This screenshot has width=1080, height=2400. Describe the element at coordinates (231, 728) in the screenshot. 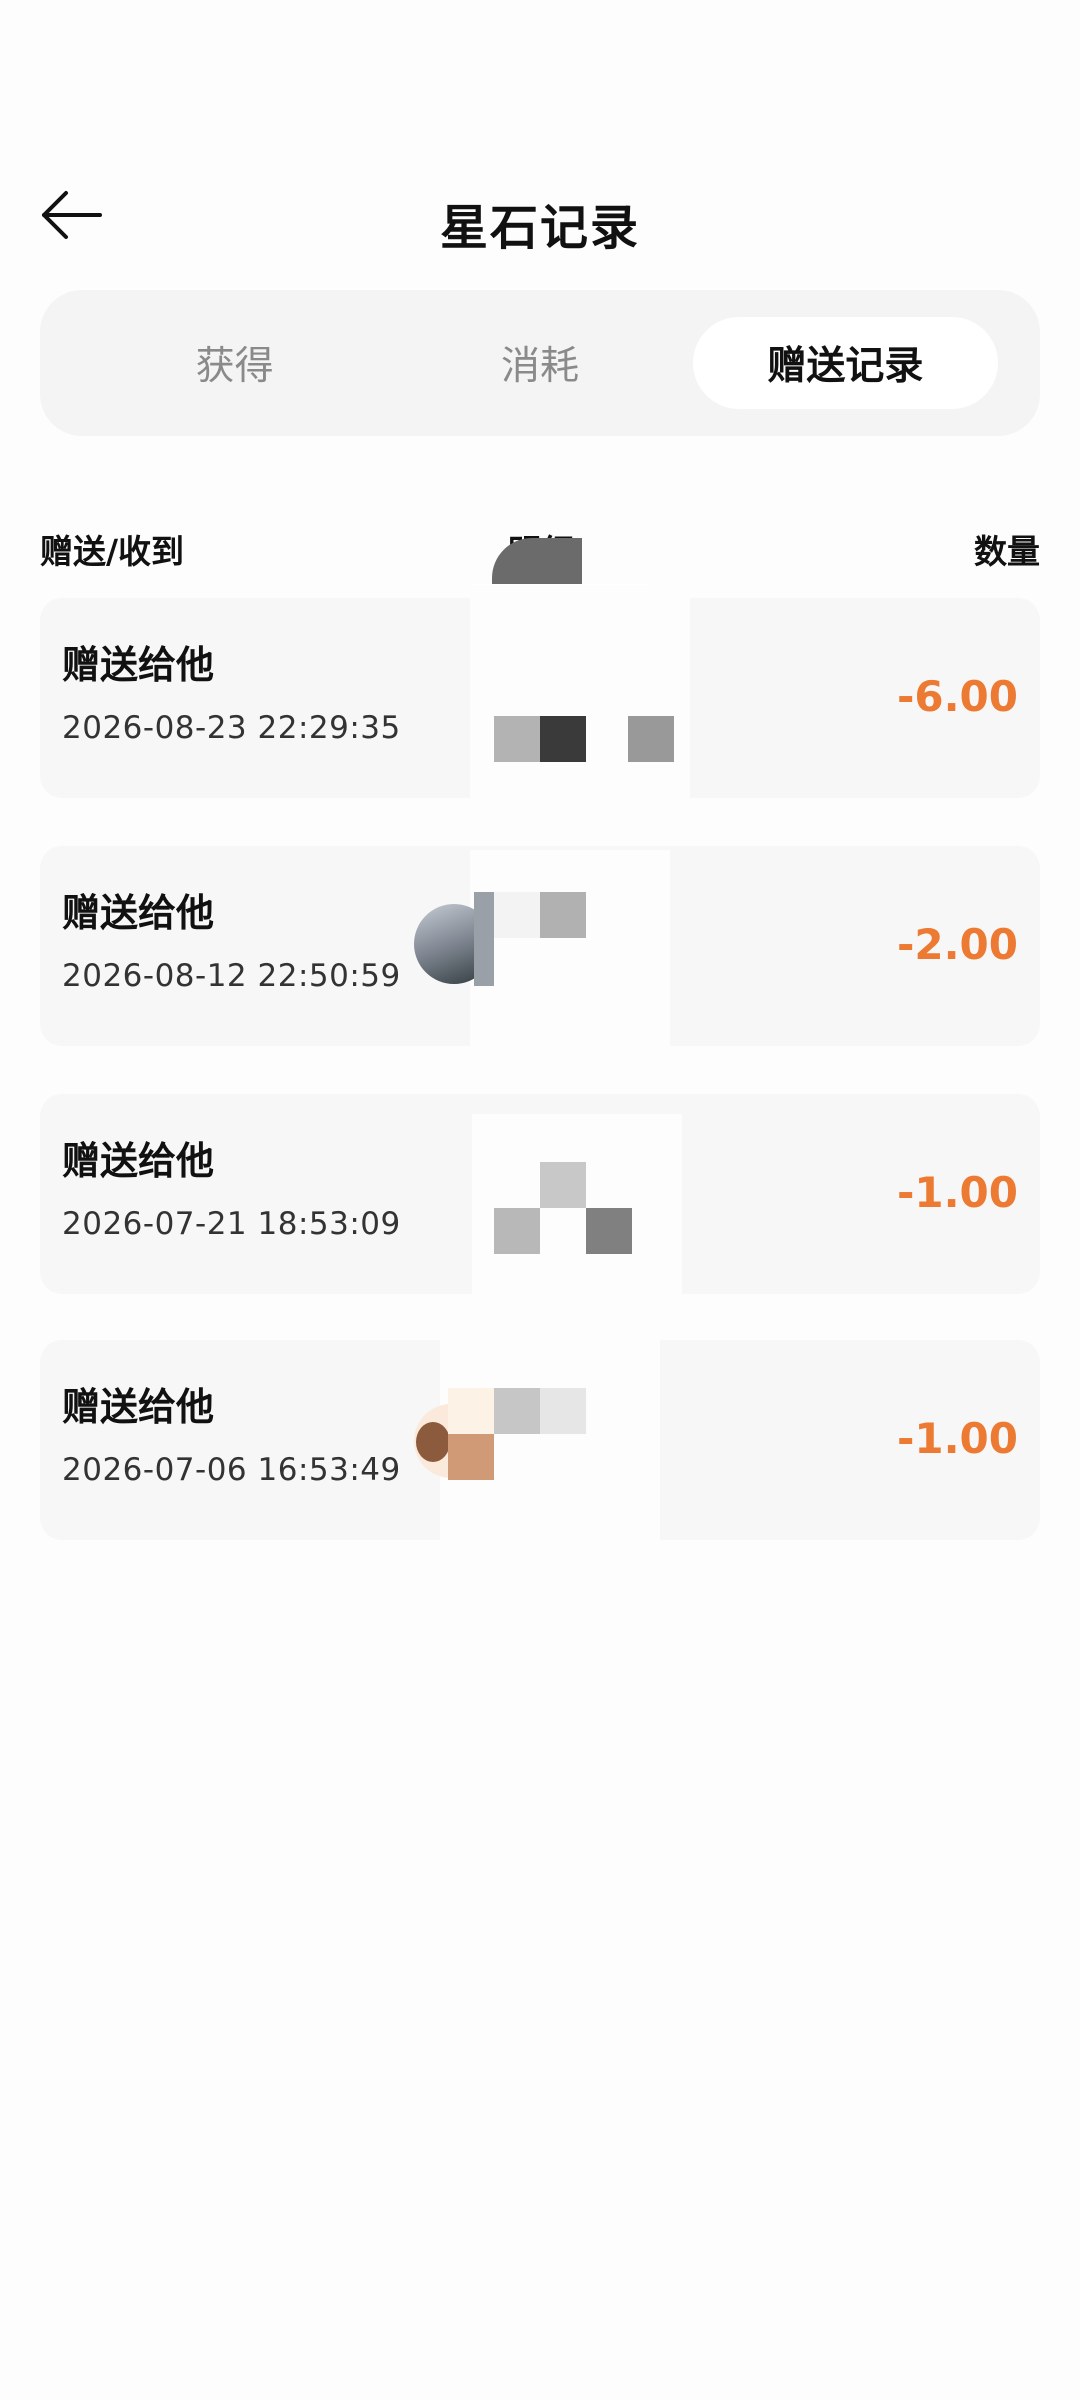

I see `record-time: 2026-08-23 22:29:35` at that location.